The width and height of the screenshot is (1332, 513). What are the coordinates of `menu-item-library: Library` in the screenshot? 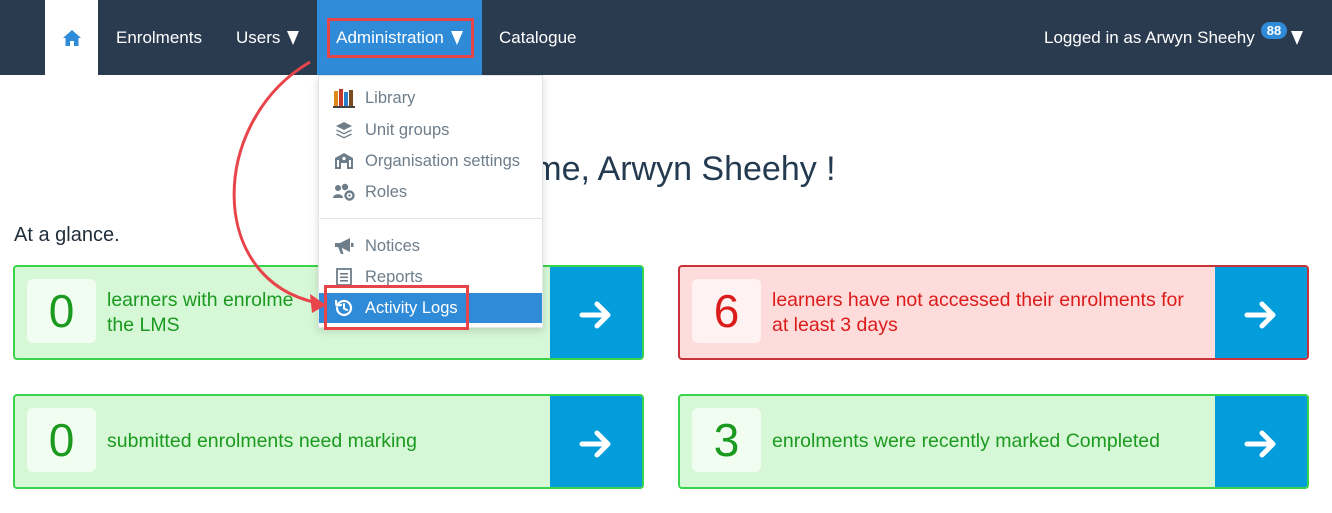 It's located at (430, 98).